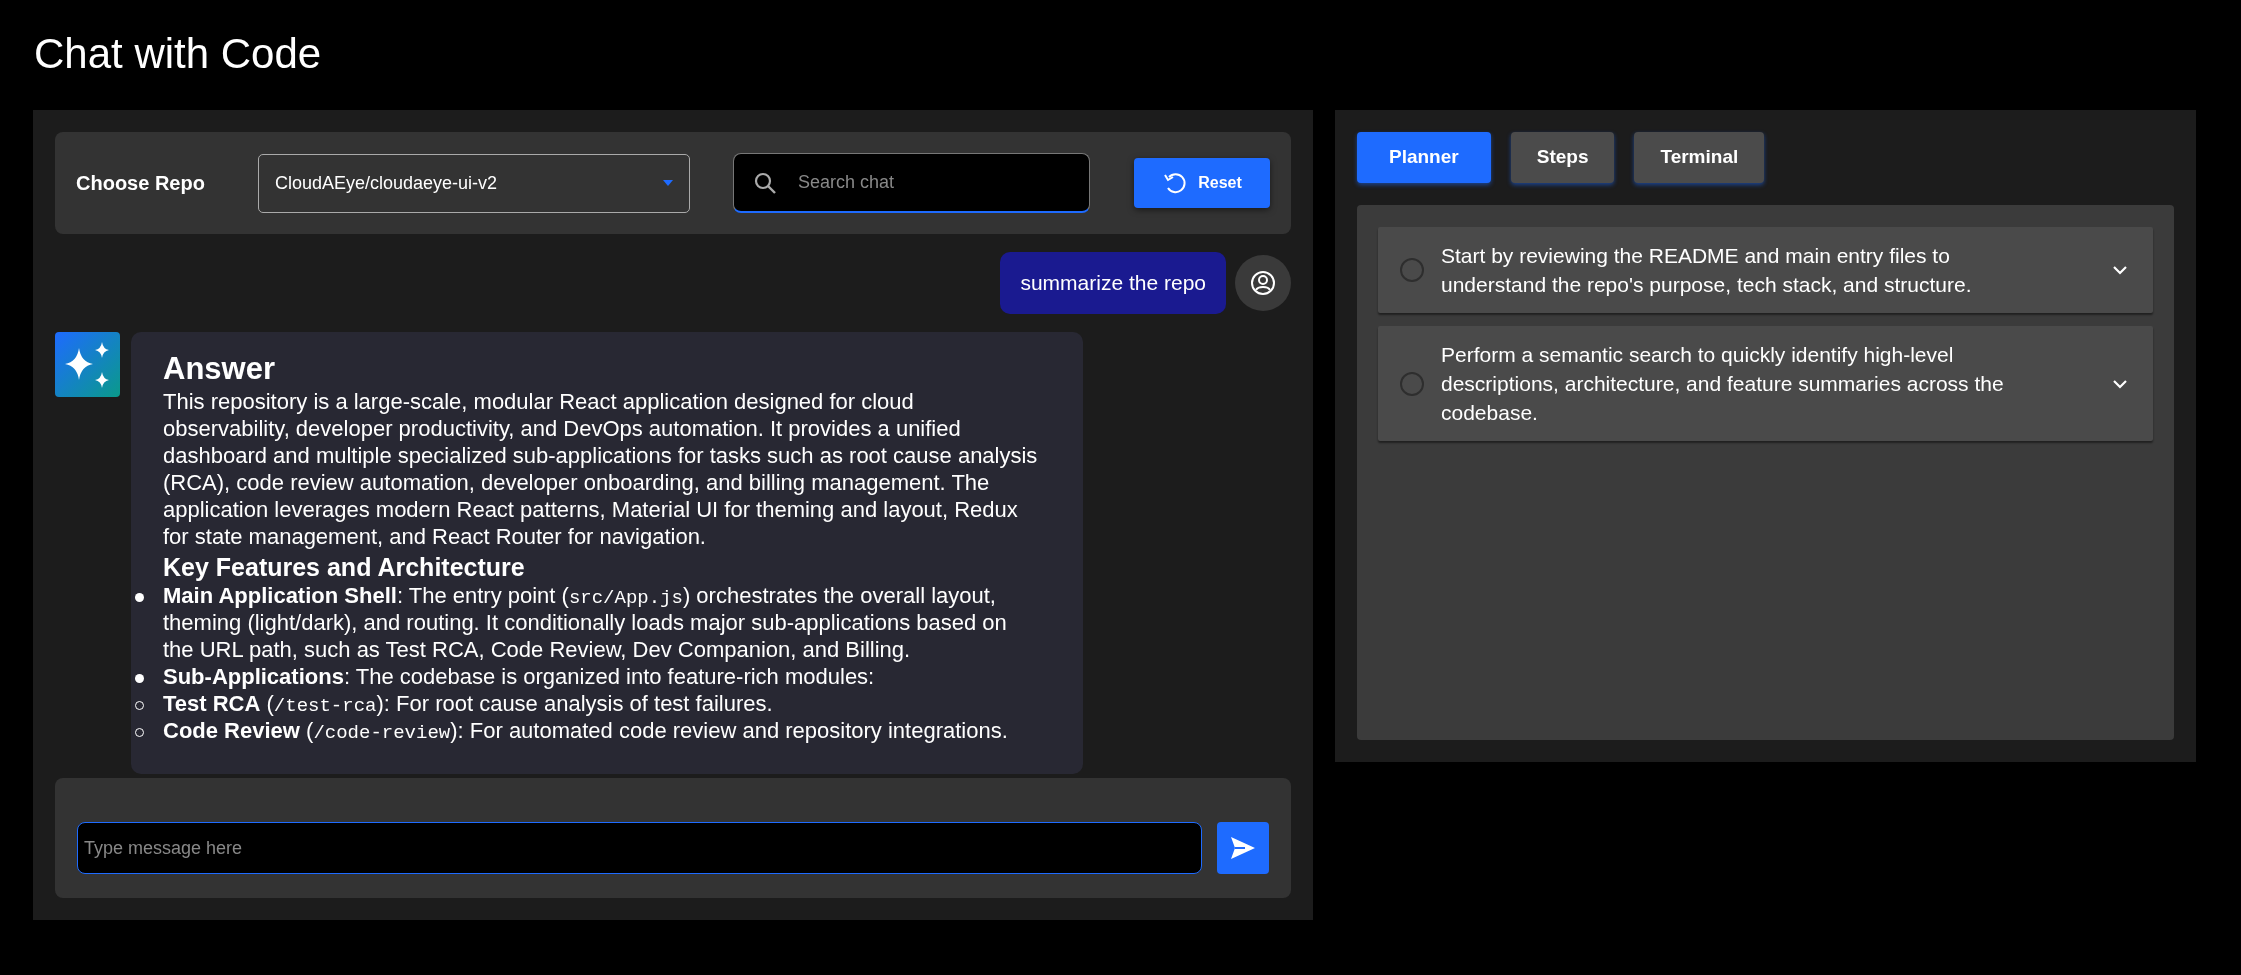 The width and height of the screenshot is (2241, 975). What do you see at coordinates (344, 566) in the screenshot?
I see `section-heading: Key Features and Architecture` at bounding box center [344, 566].